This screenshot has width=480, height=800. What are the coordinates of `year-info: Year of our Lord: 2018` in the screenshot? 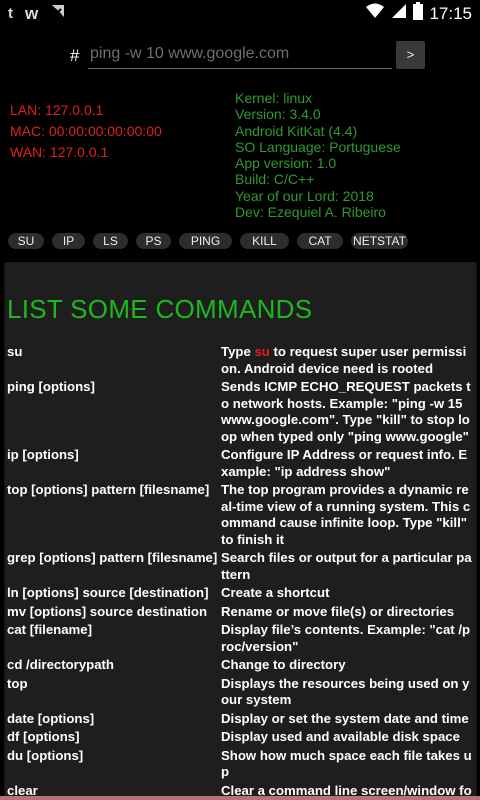 It's located at (304, 195).